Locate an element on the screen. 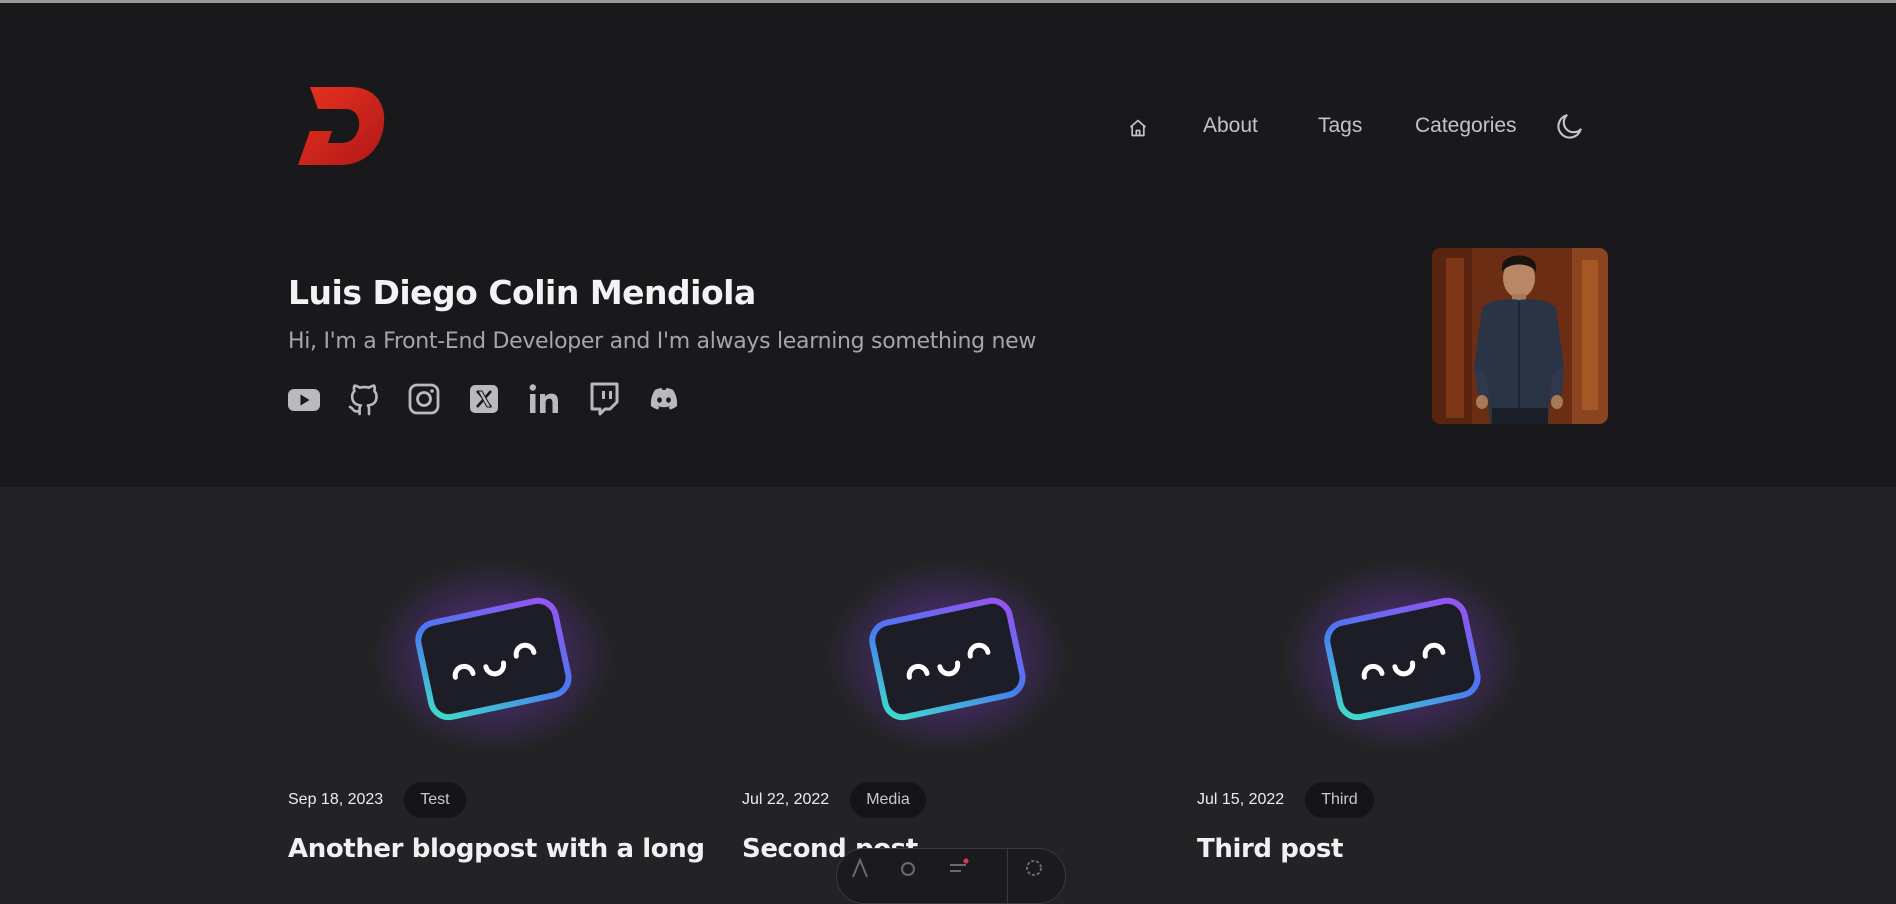 This screenshot has width=1896, height=904. floating-toolbar is located at coordinates (951, 876).